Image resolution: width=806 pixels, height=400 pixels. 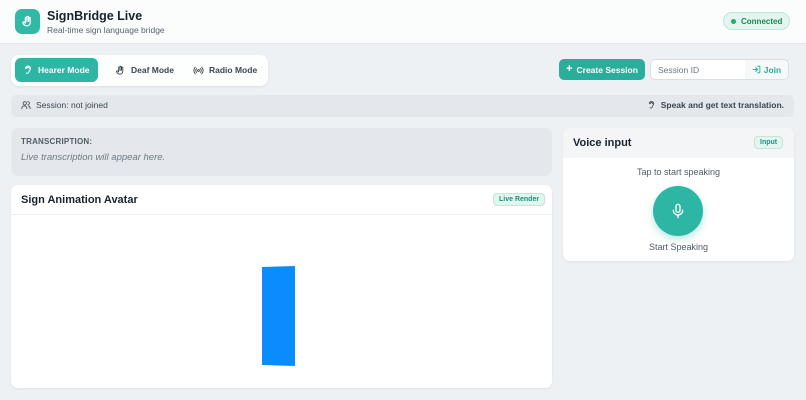 I want to click on create-session-label: Create Session, so click(x=607, y=69).